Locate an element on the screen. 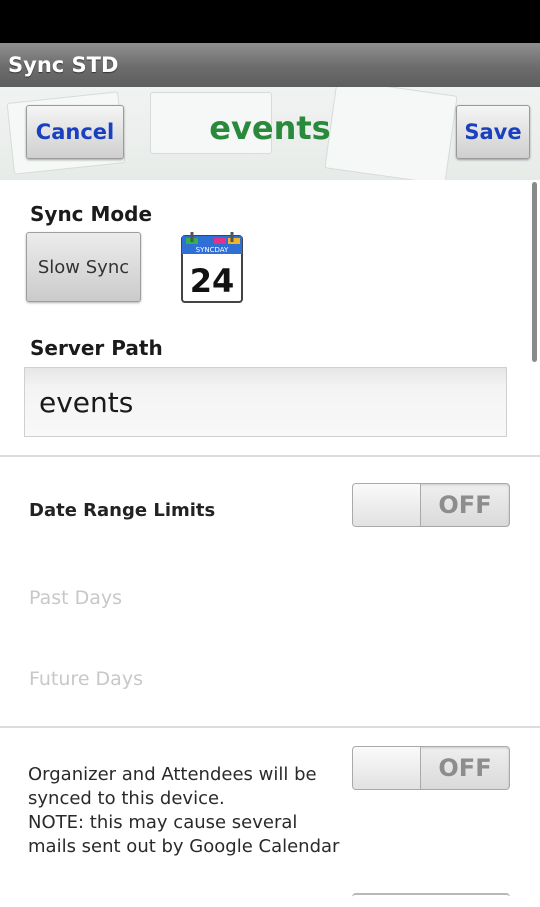 This screenshot has height=907, width=540. server-path-label: Server Path is located at coordinates (96, 348).